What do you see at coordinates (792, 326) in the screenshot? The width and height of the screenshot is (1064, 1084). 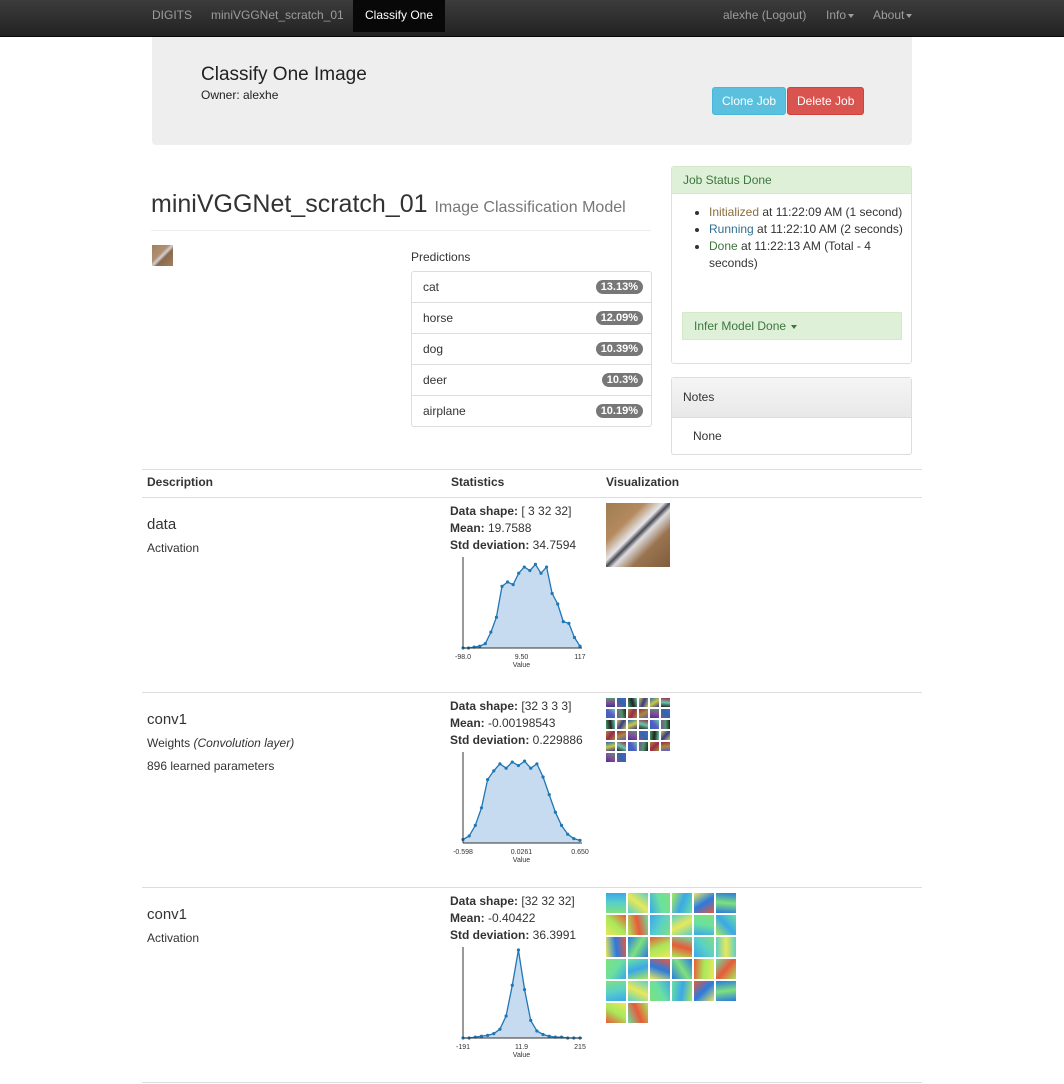 I see `infer-model-dropdown: Infer Model Done` at bounding box center [792, 326].